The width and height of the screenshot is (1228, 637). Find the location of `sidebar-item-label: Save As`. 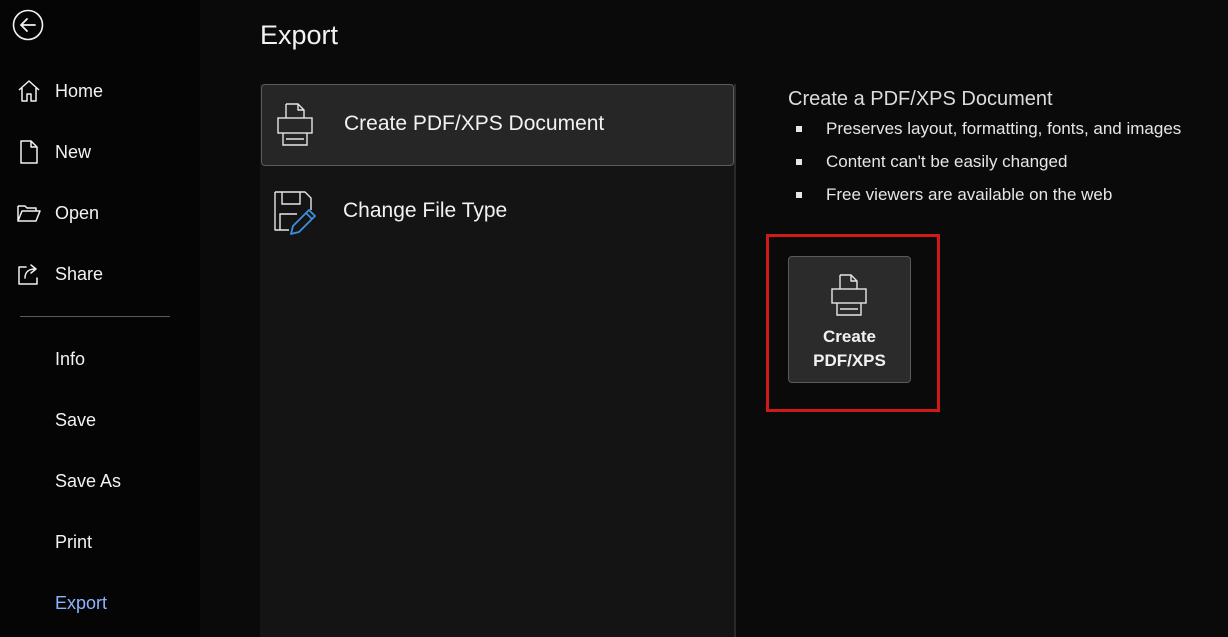

sidebar-item-label: Save As is located at coordinates (88, 481).